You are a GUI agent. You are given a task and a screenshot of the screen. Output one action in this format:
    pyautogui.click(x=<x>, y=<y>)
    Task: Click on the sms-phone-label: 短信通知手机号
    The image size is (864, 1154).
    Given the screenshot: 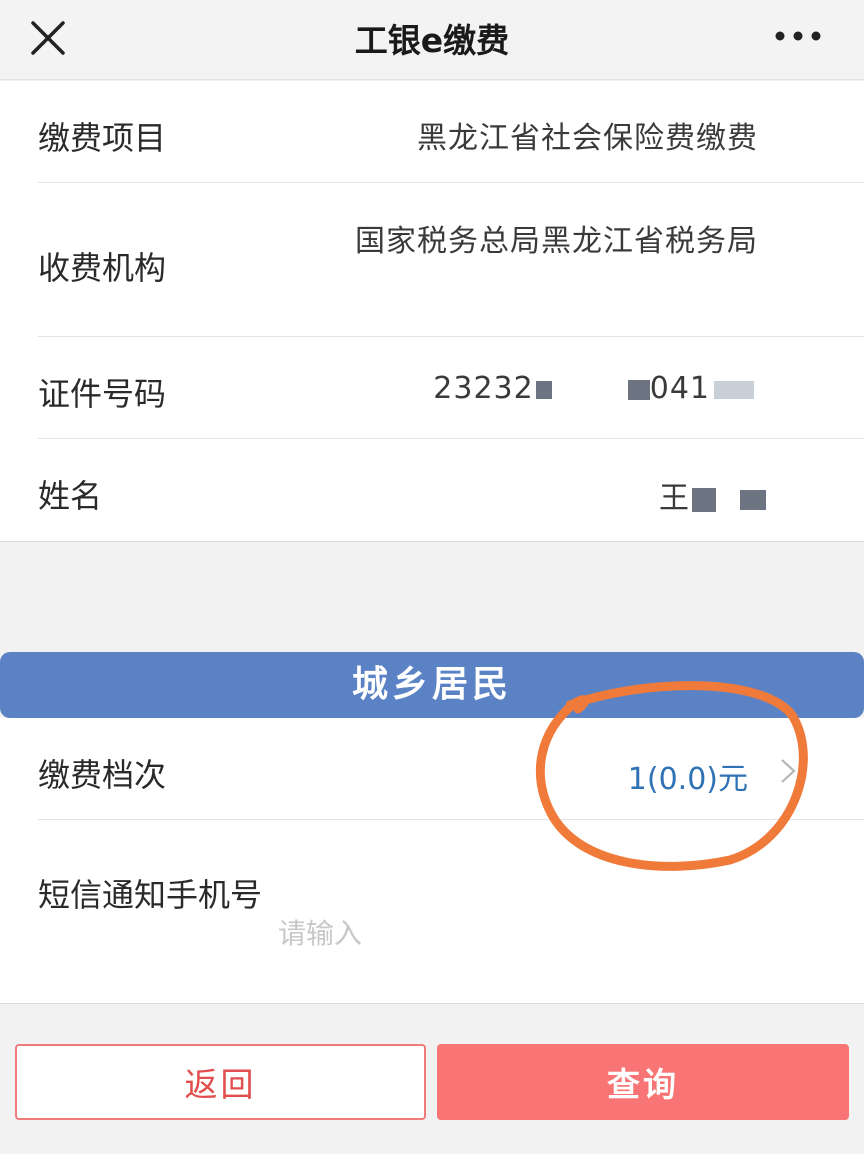 What is the action you would take?
    pyautogui.click(x=150, y=895)
    